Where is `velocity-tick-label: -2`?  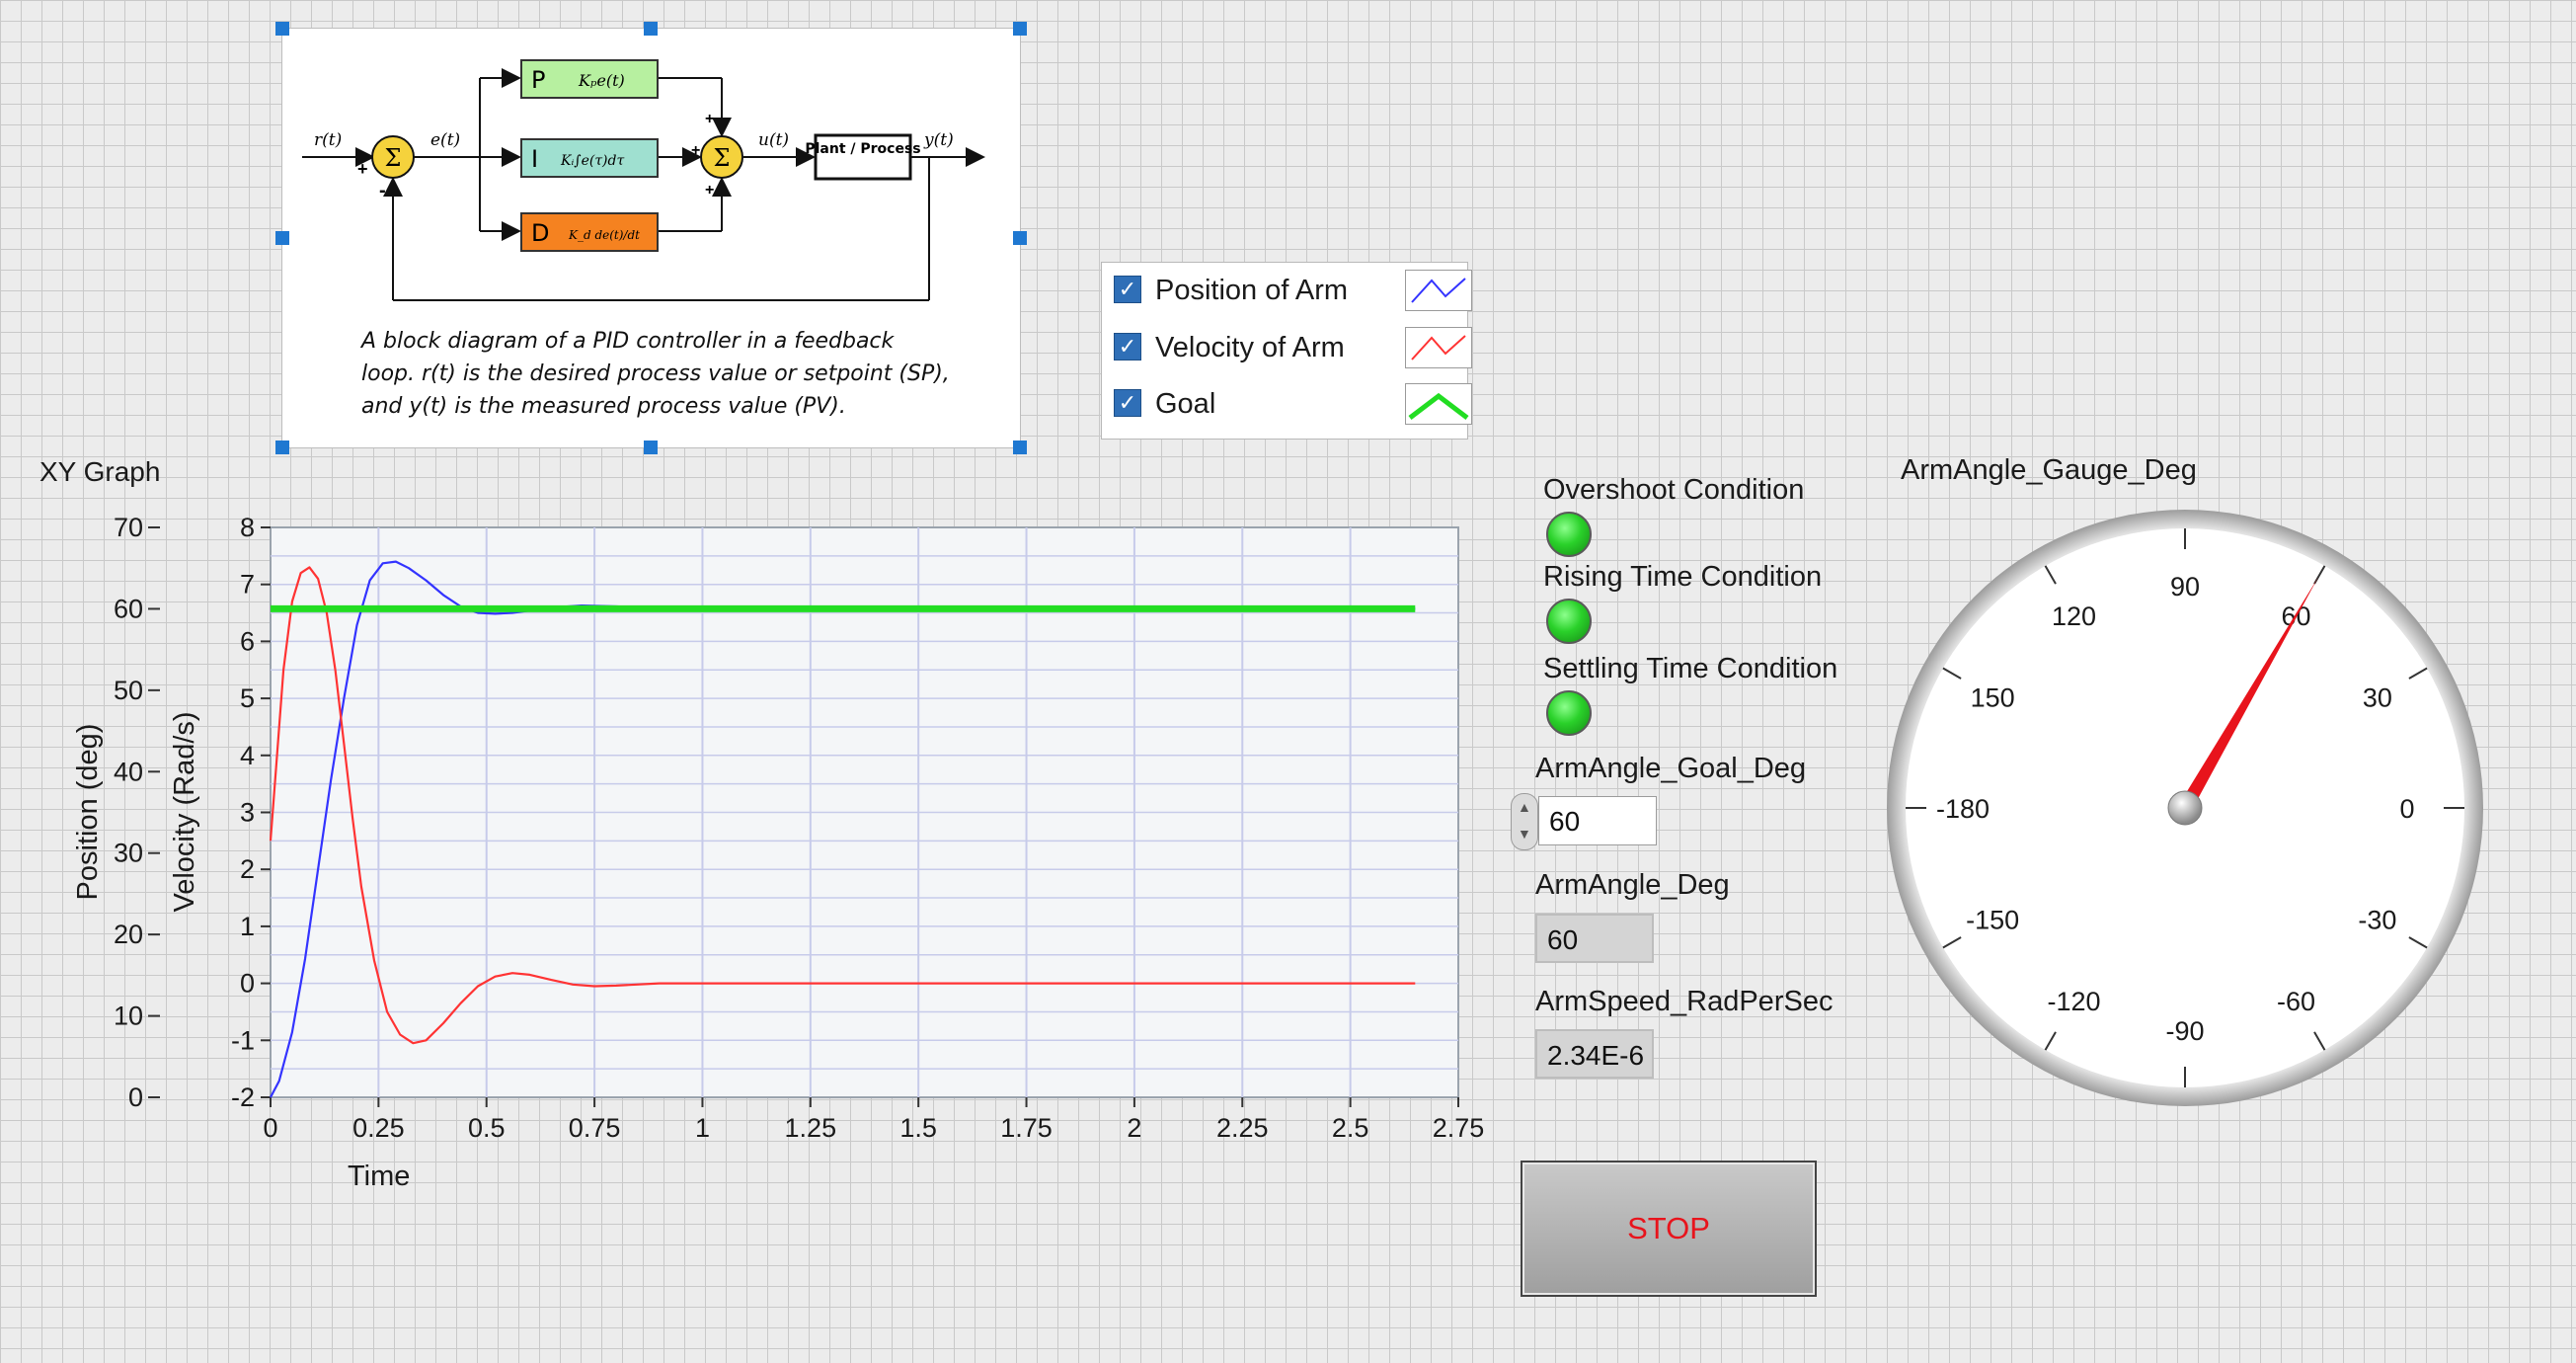 velocity-tick-label: -2 is located at coordinates (243, 1097).